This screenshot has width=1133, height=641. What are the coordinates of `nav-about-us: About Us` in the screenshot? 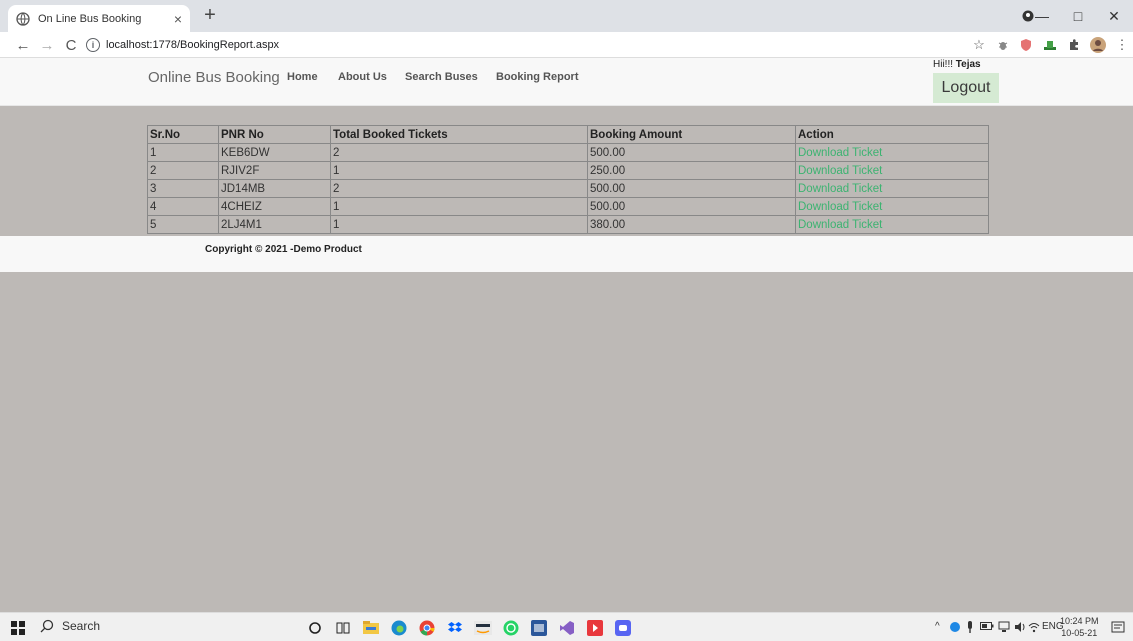 It's located at (362, 77).